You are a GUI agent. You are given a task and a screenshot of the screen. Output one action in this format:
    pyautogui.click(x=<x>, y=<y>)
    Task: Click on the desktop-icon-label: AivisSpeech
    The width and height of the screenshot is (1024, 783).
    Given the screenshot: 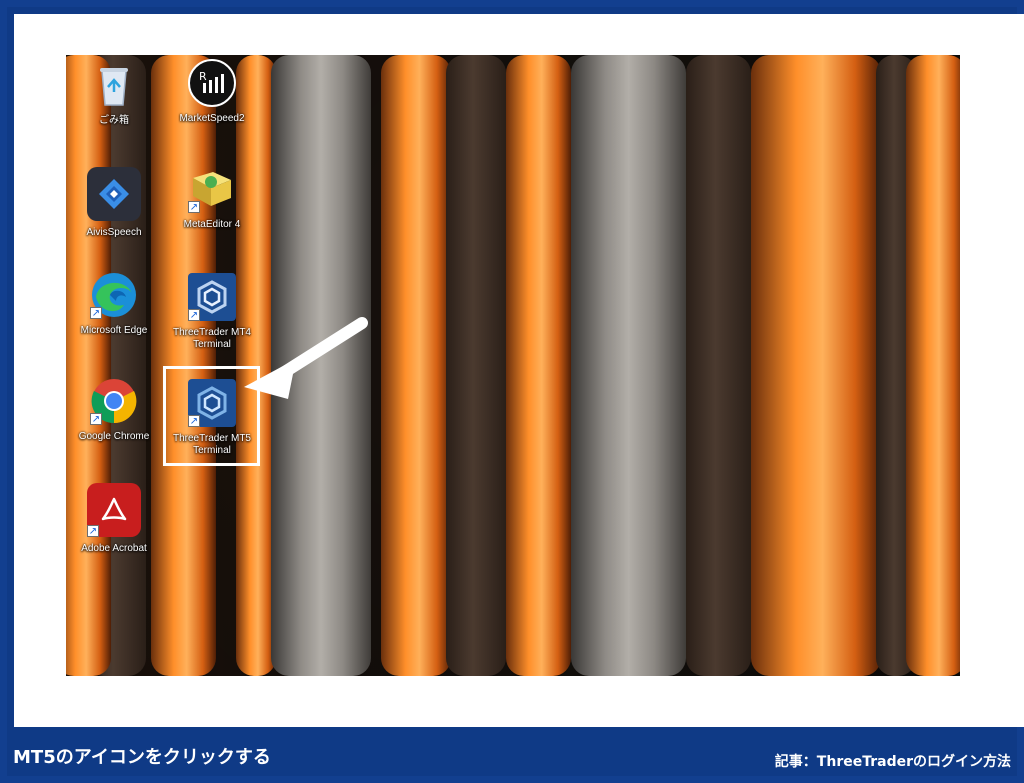 What is the action you would take?
    pyautogui.click(x=114, y=232)
    